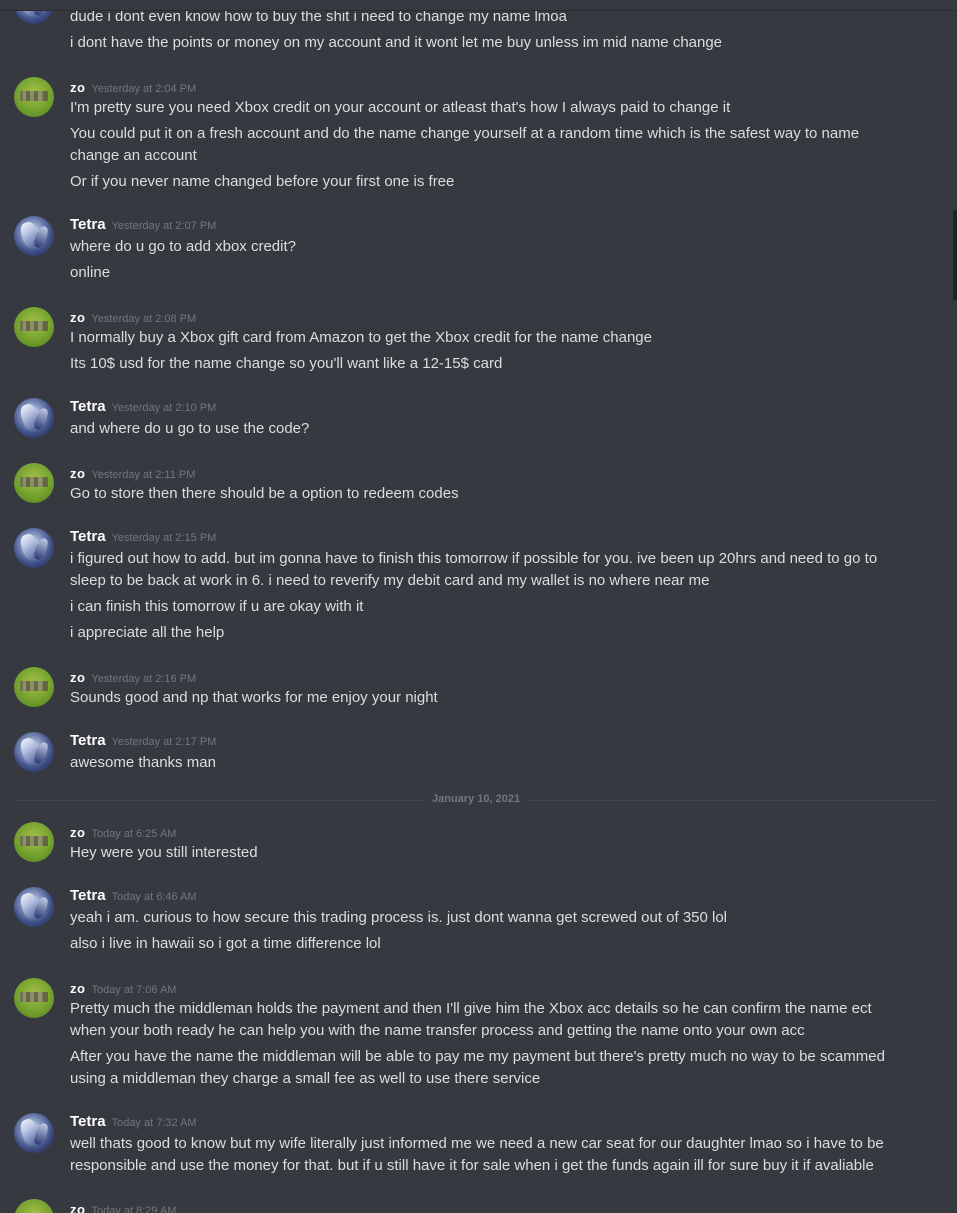 The width and height of the screenshot is (957, 1213). Describe the element at coordinates (164, 742) in the screenshot. I see `timestamp: Yesterday at 2:17 PM` at that location.